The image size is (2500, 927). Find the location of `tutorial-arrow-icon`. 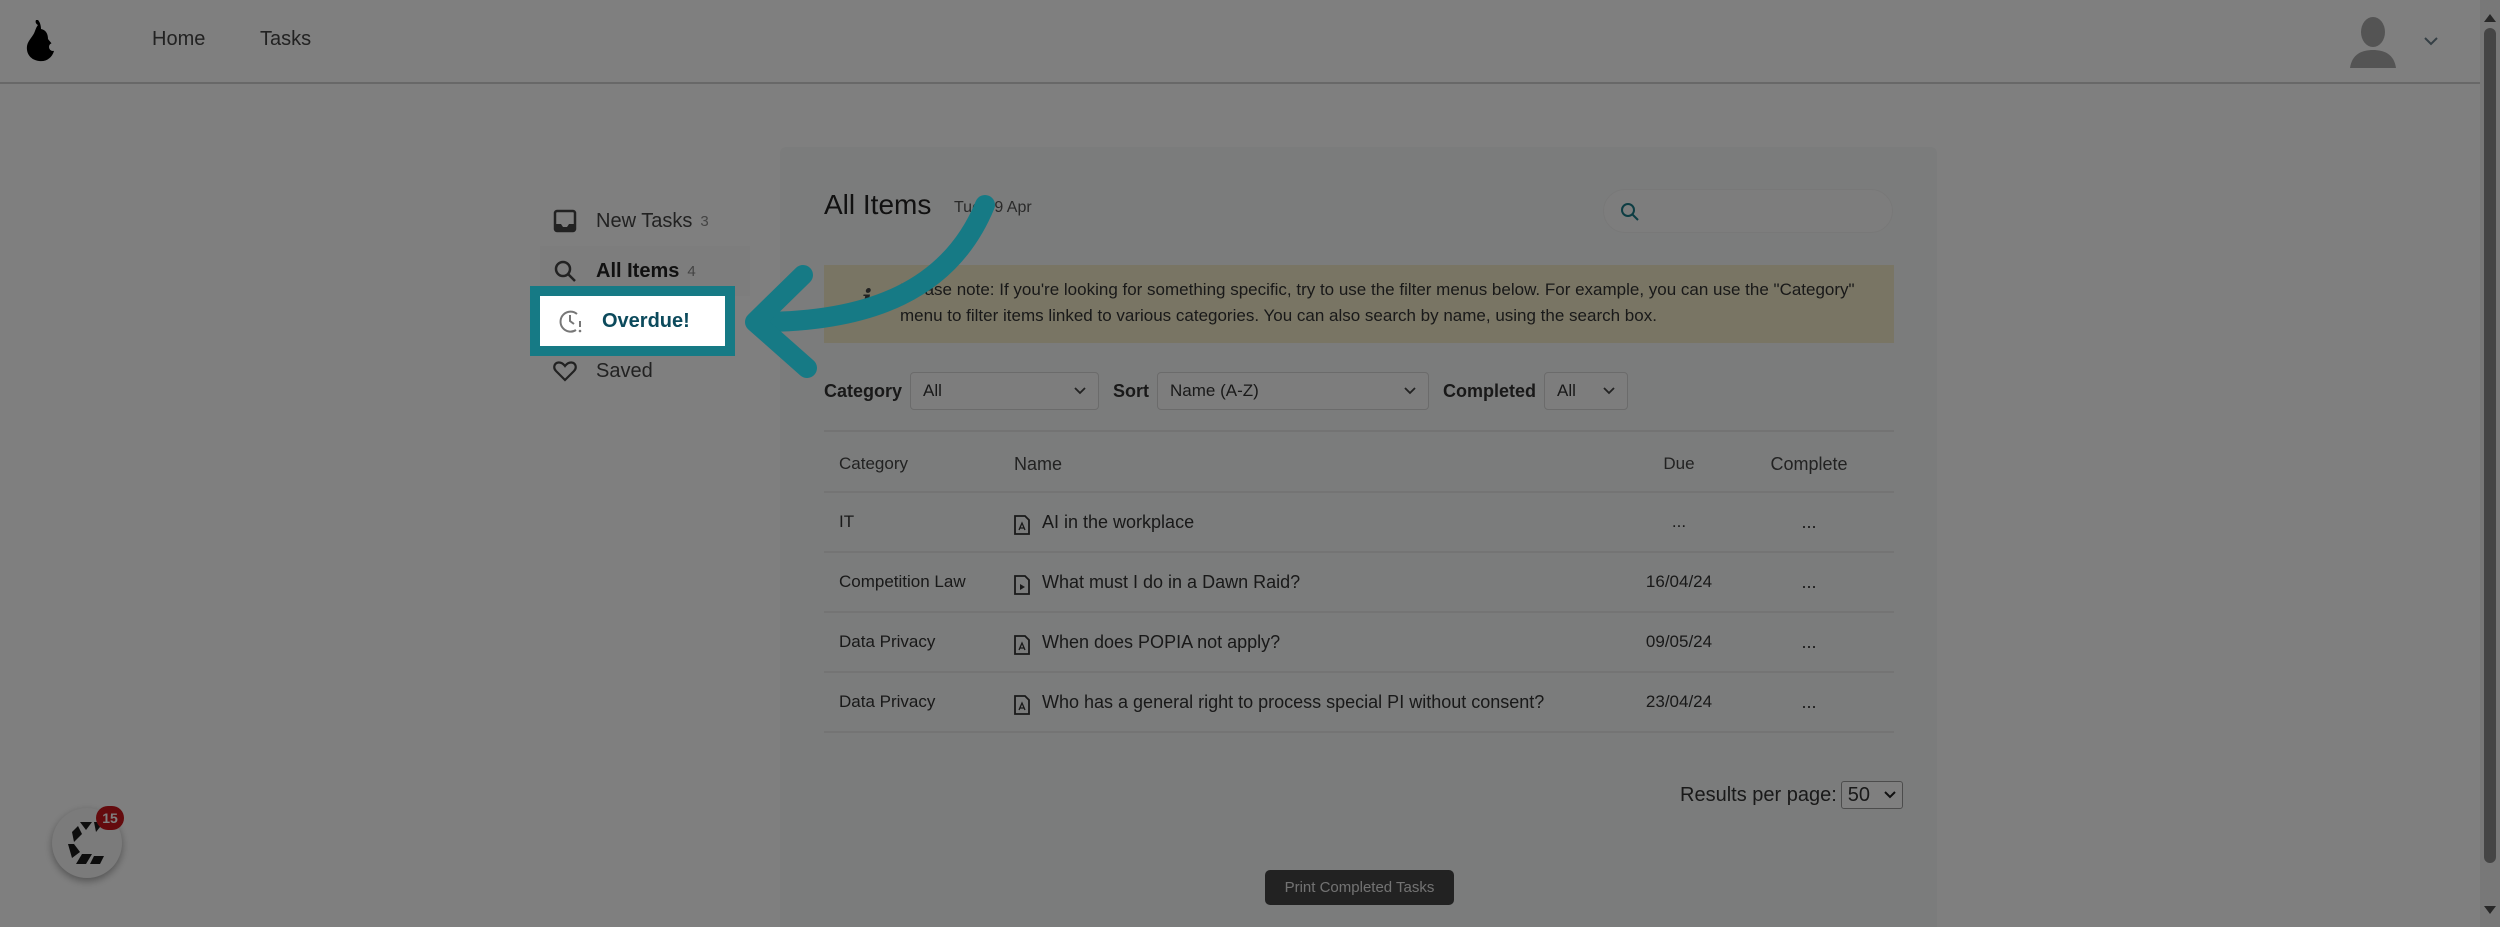

tutorial-arrow-icon is located at coordinates (870, 286).